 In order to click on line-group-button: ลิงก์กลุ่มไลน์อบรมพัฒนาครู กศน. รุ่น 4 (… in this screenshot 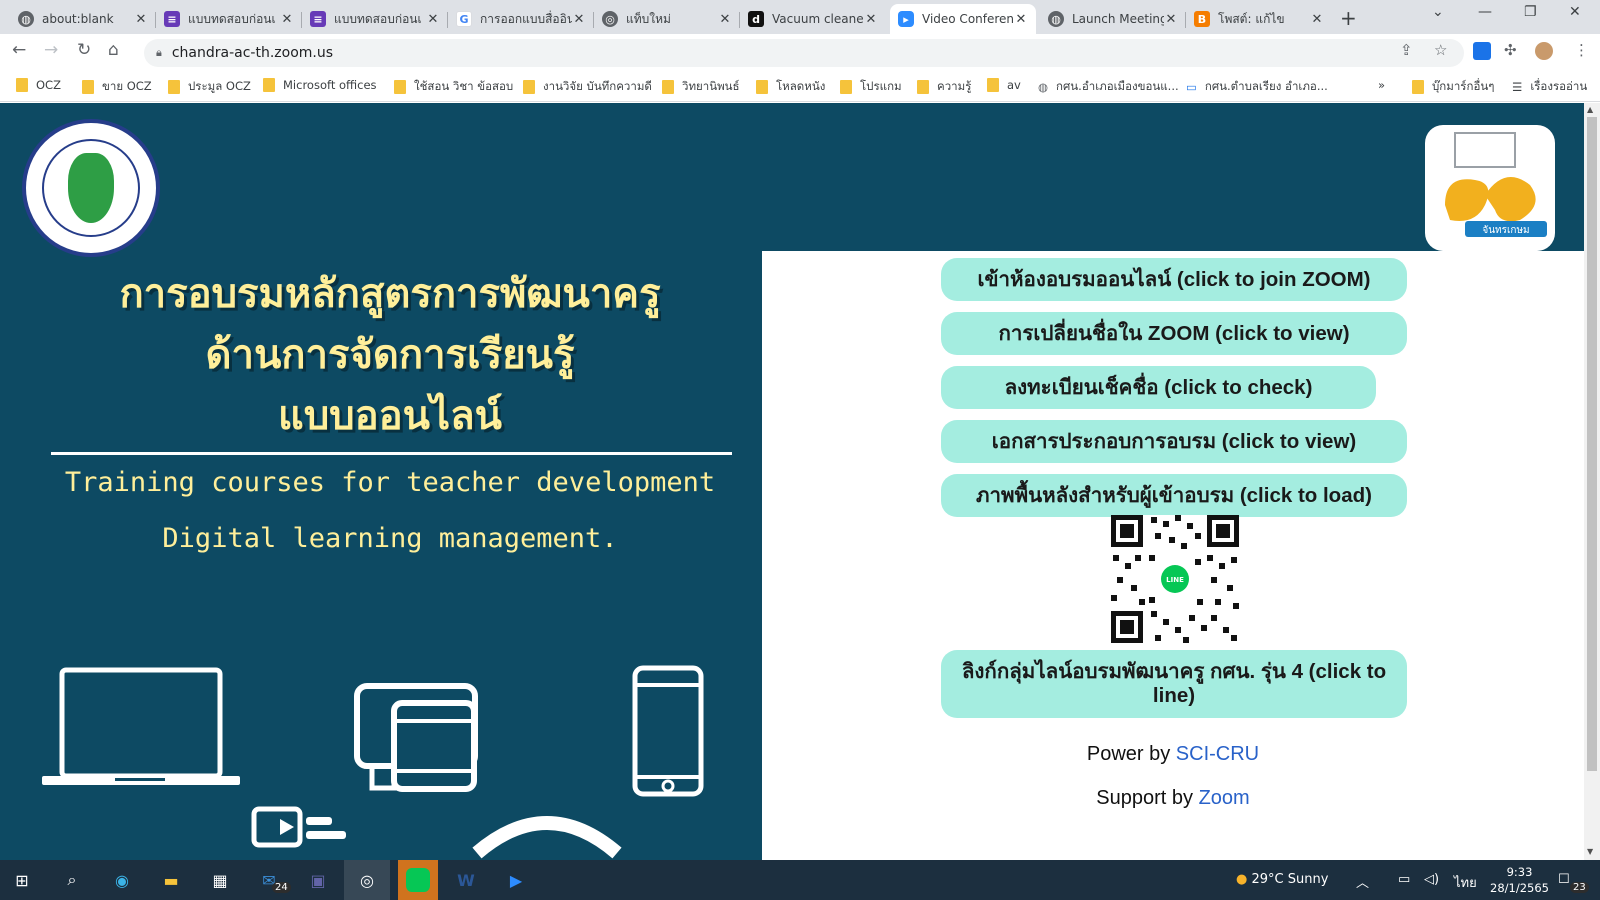, I will do `click(1174, 684)`.